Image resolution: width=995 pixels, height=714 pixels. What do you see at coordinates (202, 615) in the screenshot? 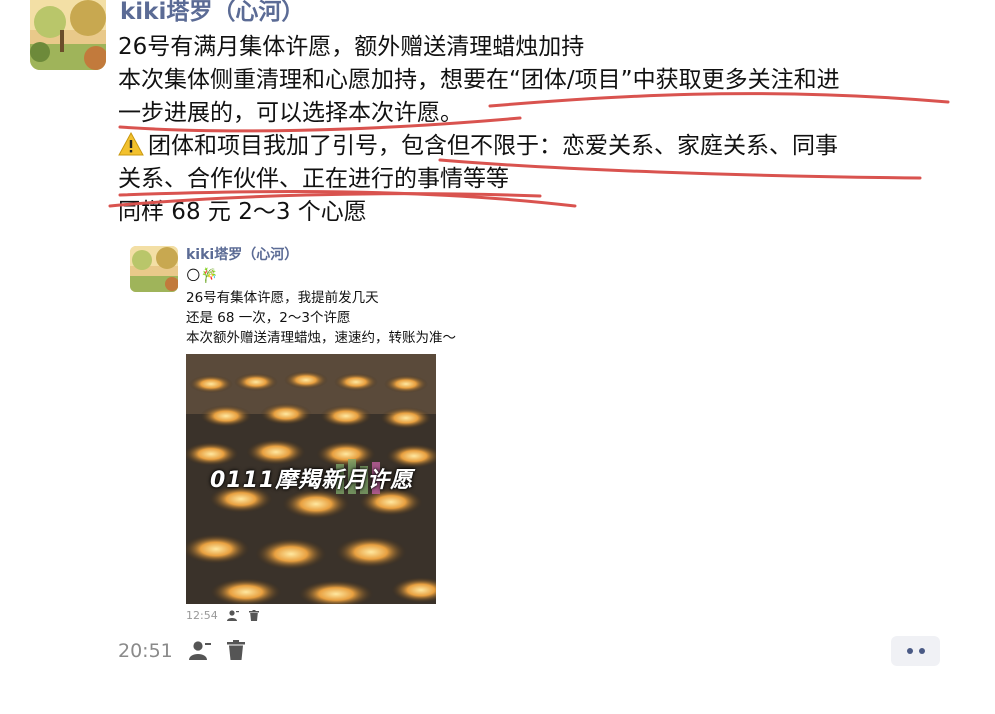
I see `quoted-time: 12:54` at bounding box center [202, 615].